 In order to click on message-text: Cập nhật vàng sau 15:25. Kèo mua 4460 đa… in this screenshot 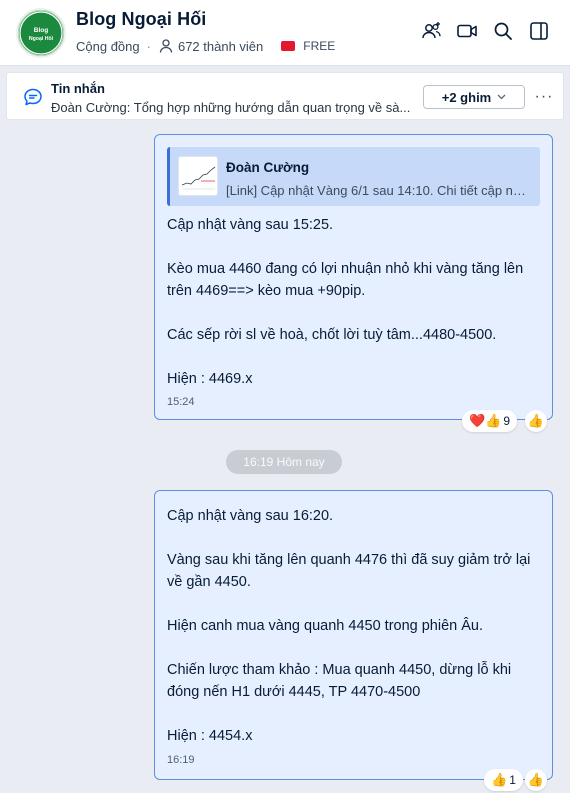, I will do `click(345, 302)`.